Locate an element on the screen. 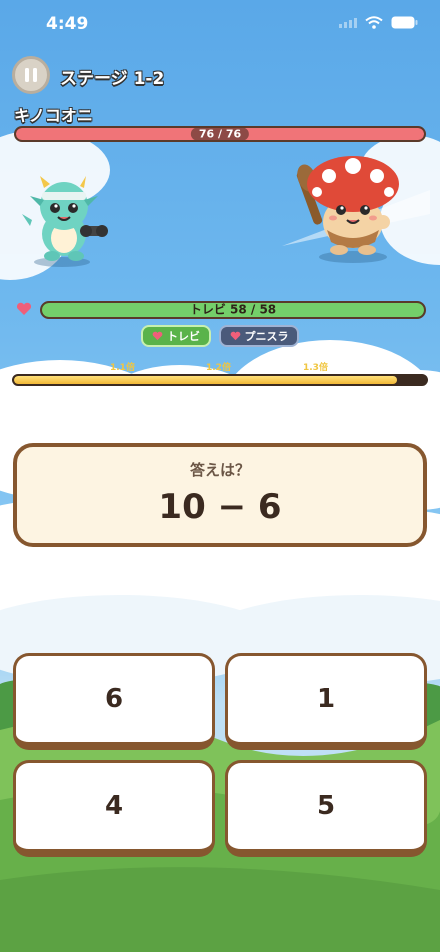 The height and width of the screenshot is (952, 440). multiplier-label: 1.2倍 is located at coordinates (218, 368).